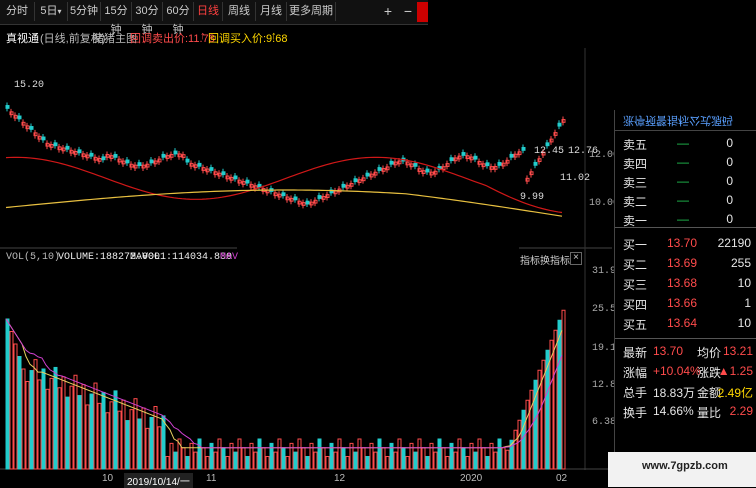 The image size is (756, 488). What do you see at coordinates (239, 11) in the screenshot?
I see `tab-weekly: 周线` at bounding box center [239, 11].